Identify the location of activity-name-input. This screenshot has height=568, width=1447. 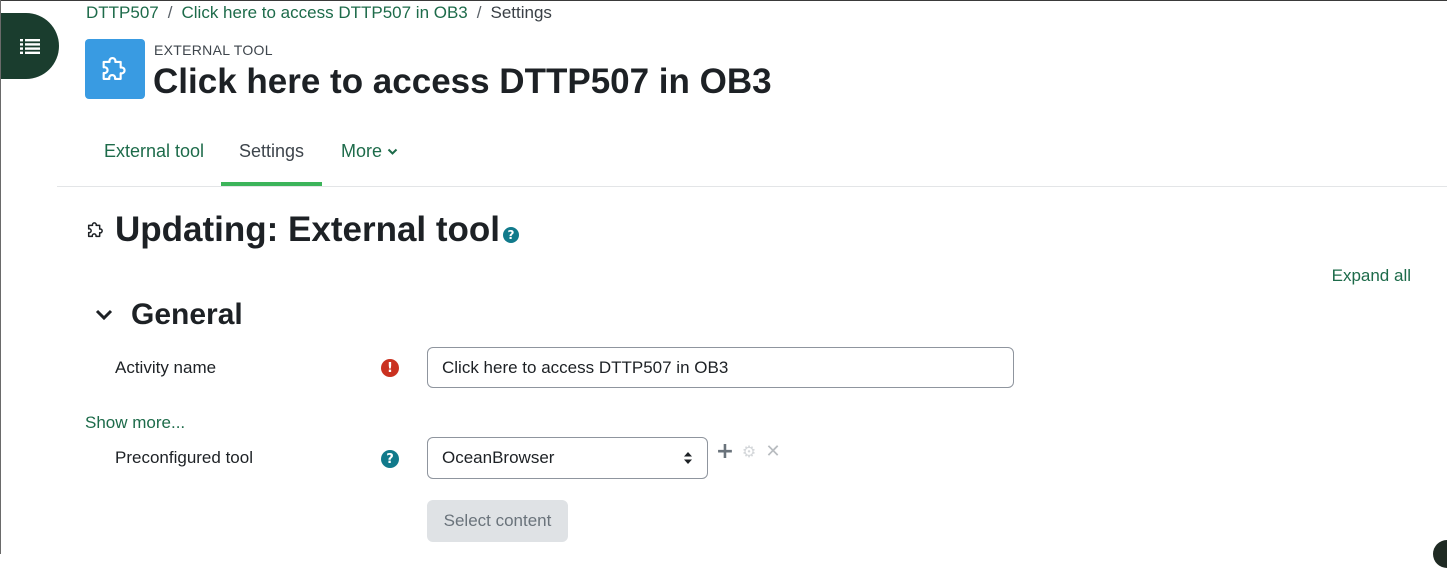
(720, 367).